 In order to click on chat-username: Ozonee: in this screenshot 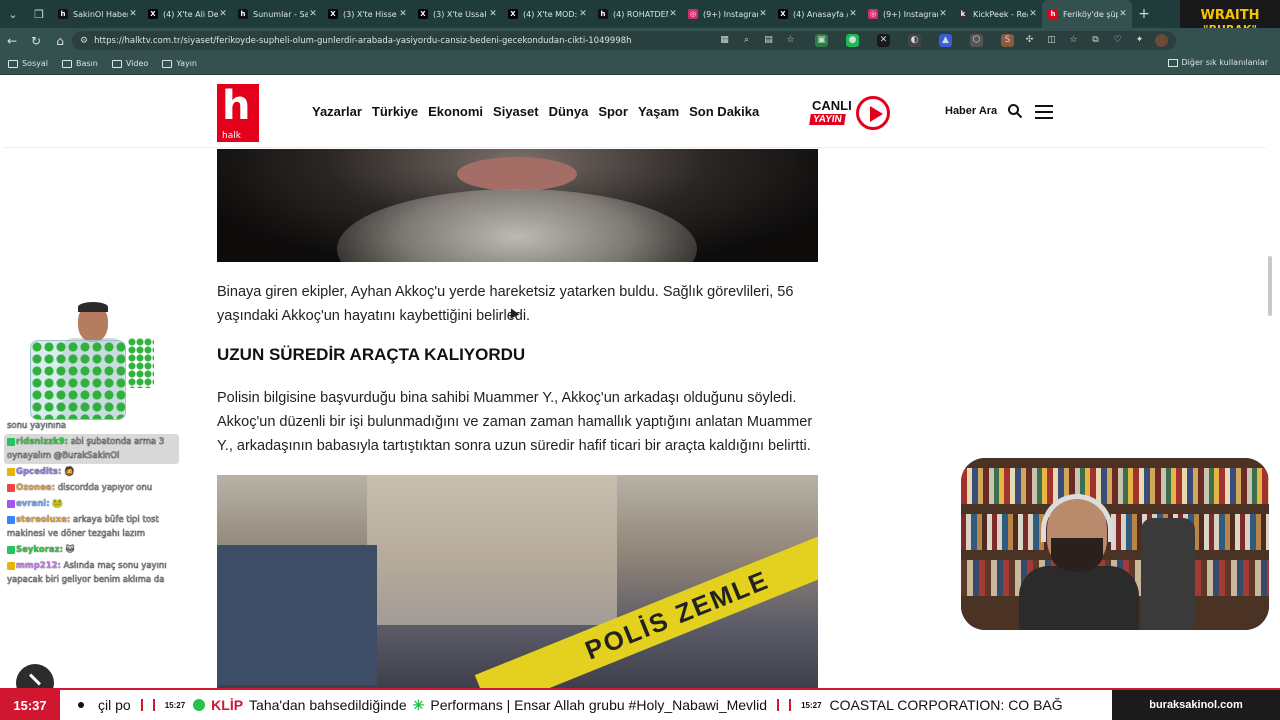, I will do `click(35, 488)`.